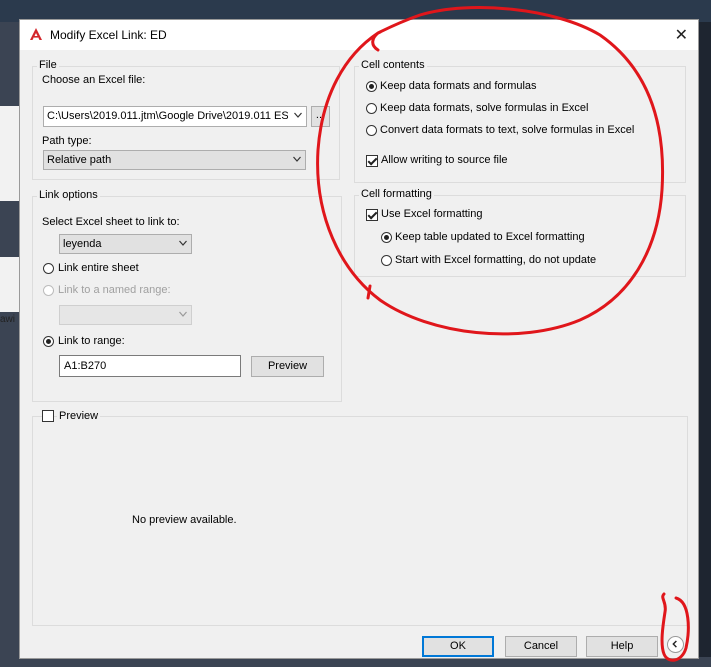 Image resolution: width=711 pixels, height=667 pixels. Describe the element at coordinates (98, 268) in the screenshot. I see `link-entire-sheet-label: Link entire sheet` at that location.